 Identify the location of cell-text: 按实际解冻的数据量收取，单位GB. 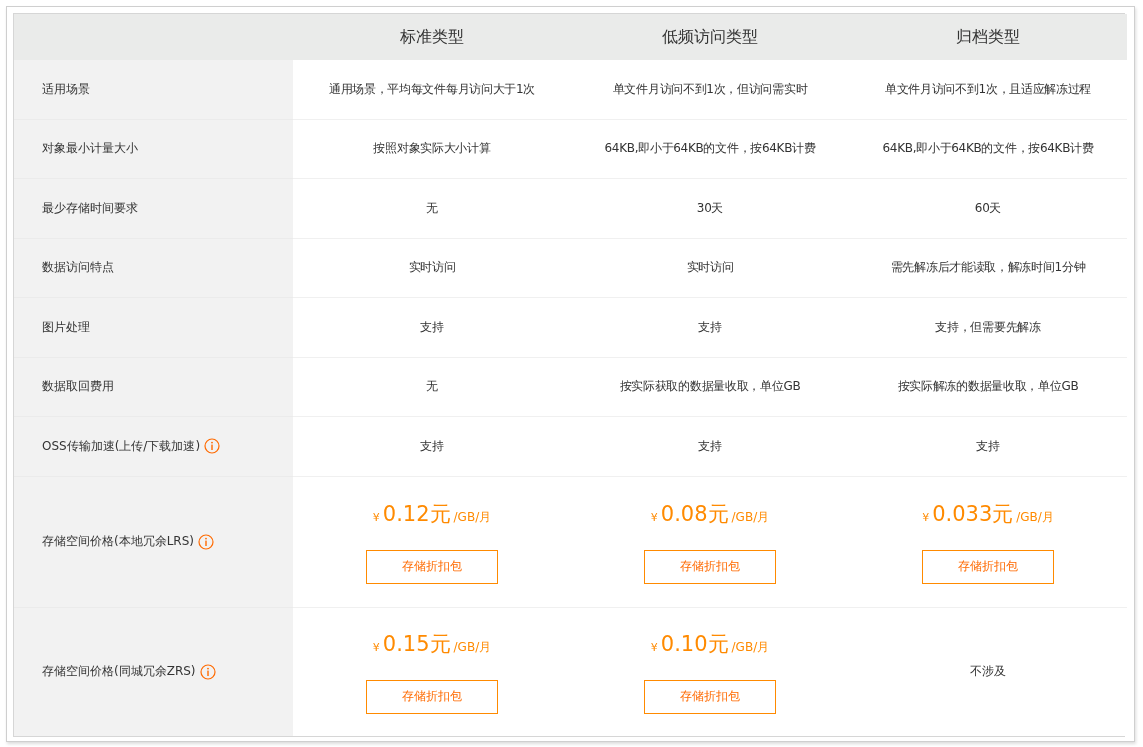
(988, 387).